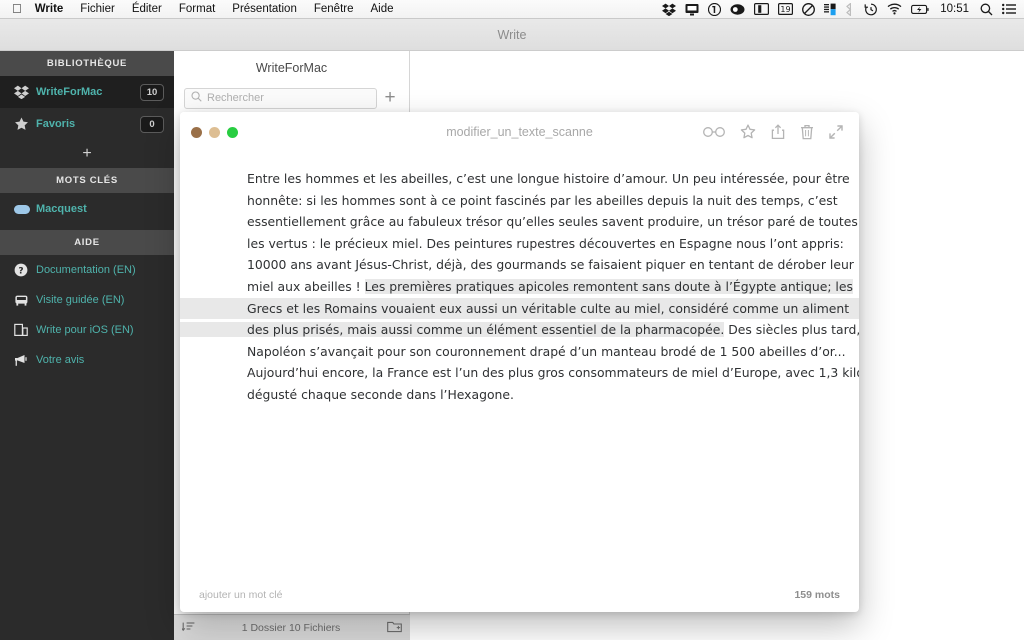 The width and height of the screenshot is (1024, 640). I want to click on menu-item-presentation: Présentation, so click(264, 9).